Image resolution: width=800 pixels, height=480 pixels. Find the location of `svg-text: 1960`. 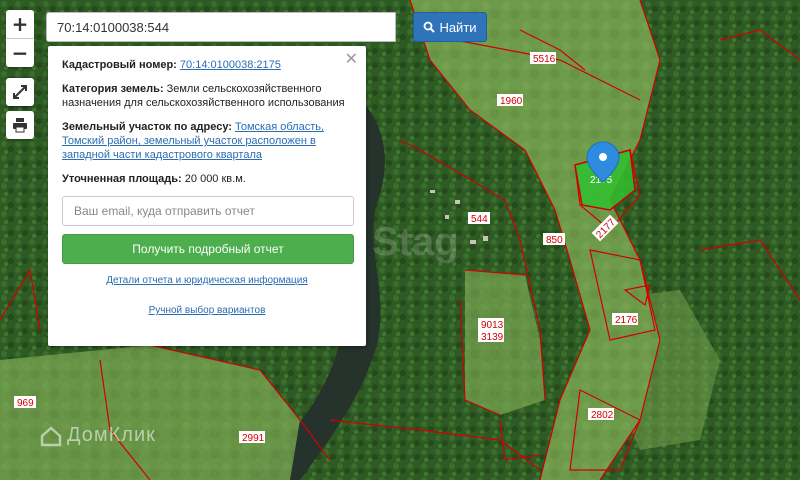

svg-text: 1960 is located at coordinates (511, 101).